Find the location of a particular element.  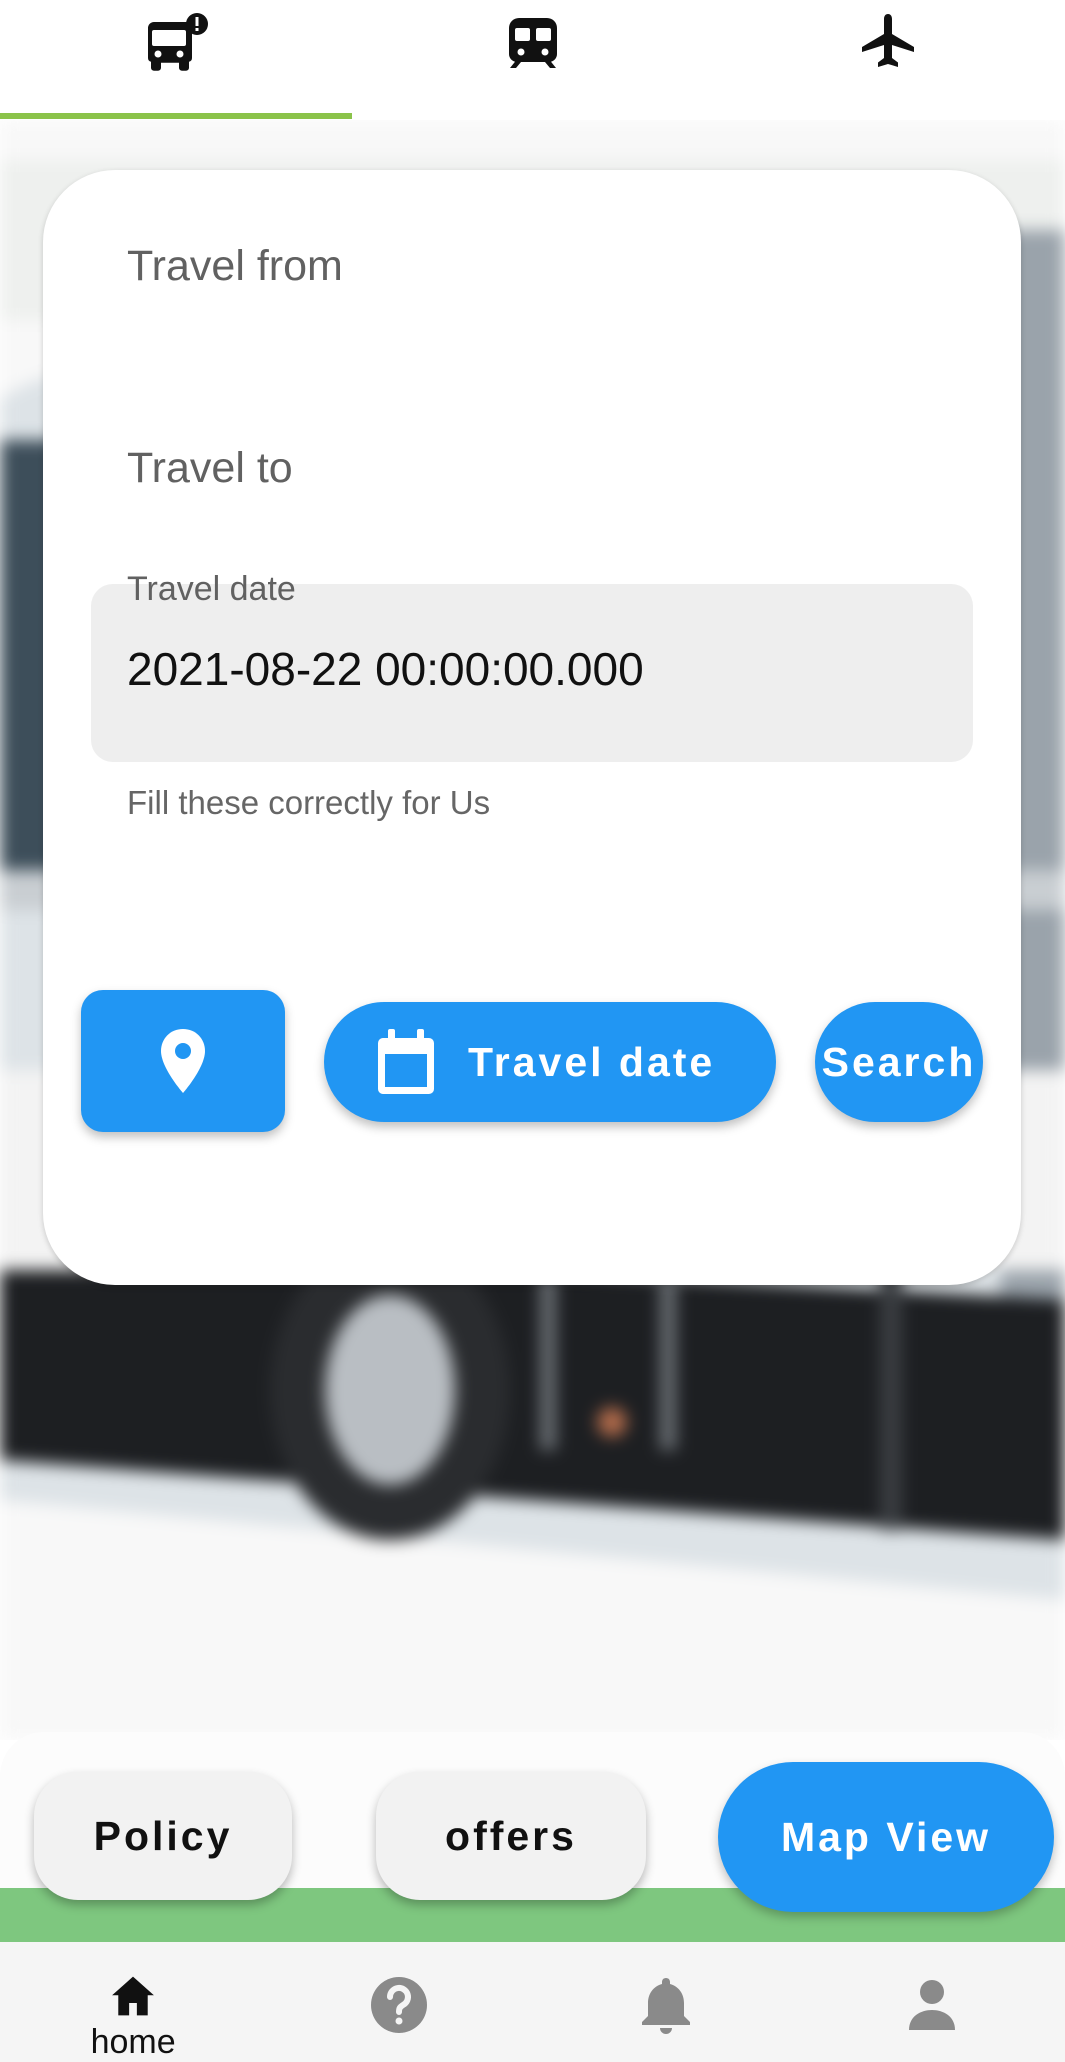

tab-bus is located at coordinates (177, 60).